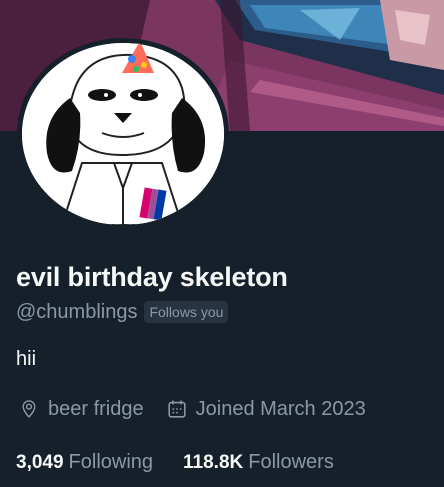 Image resolution: width=444 pixels, height=487 pixels. I want to click on profile-bio: hii, so click(26, 359).